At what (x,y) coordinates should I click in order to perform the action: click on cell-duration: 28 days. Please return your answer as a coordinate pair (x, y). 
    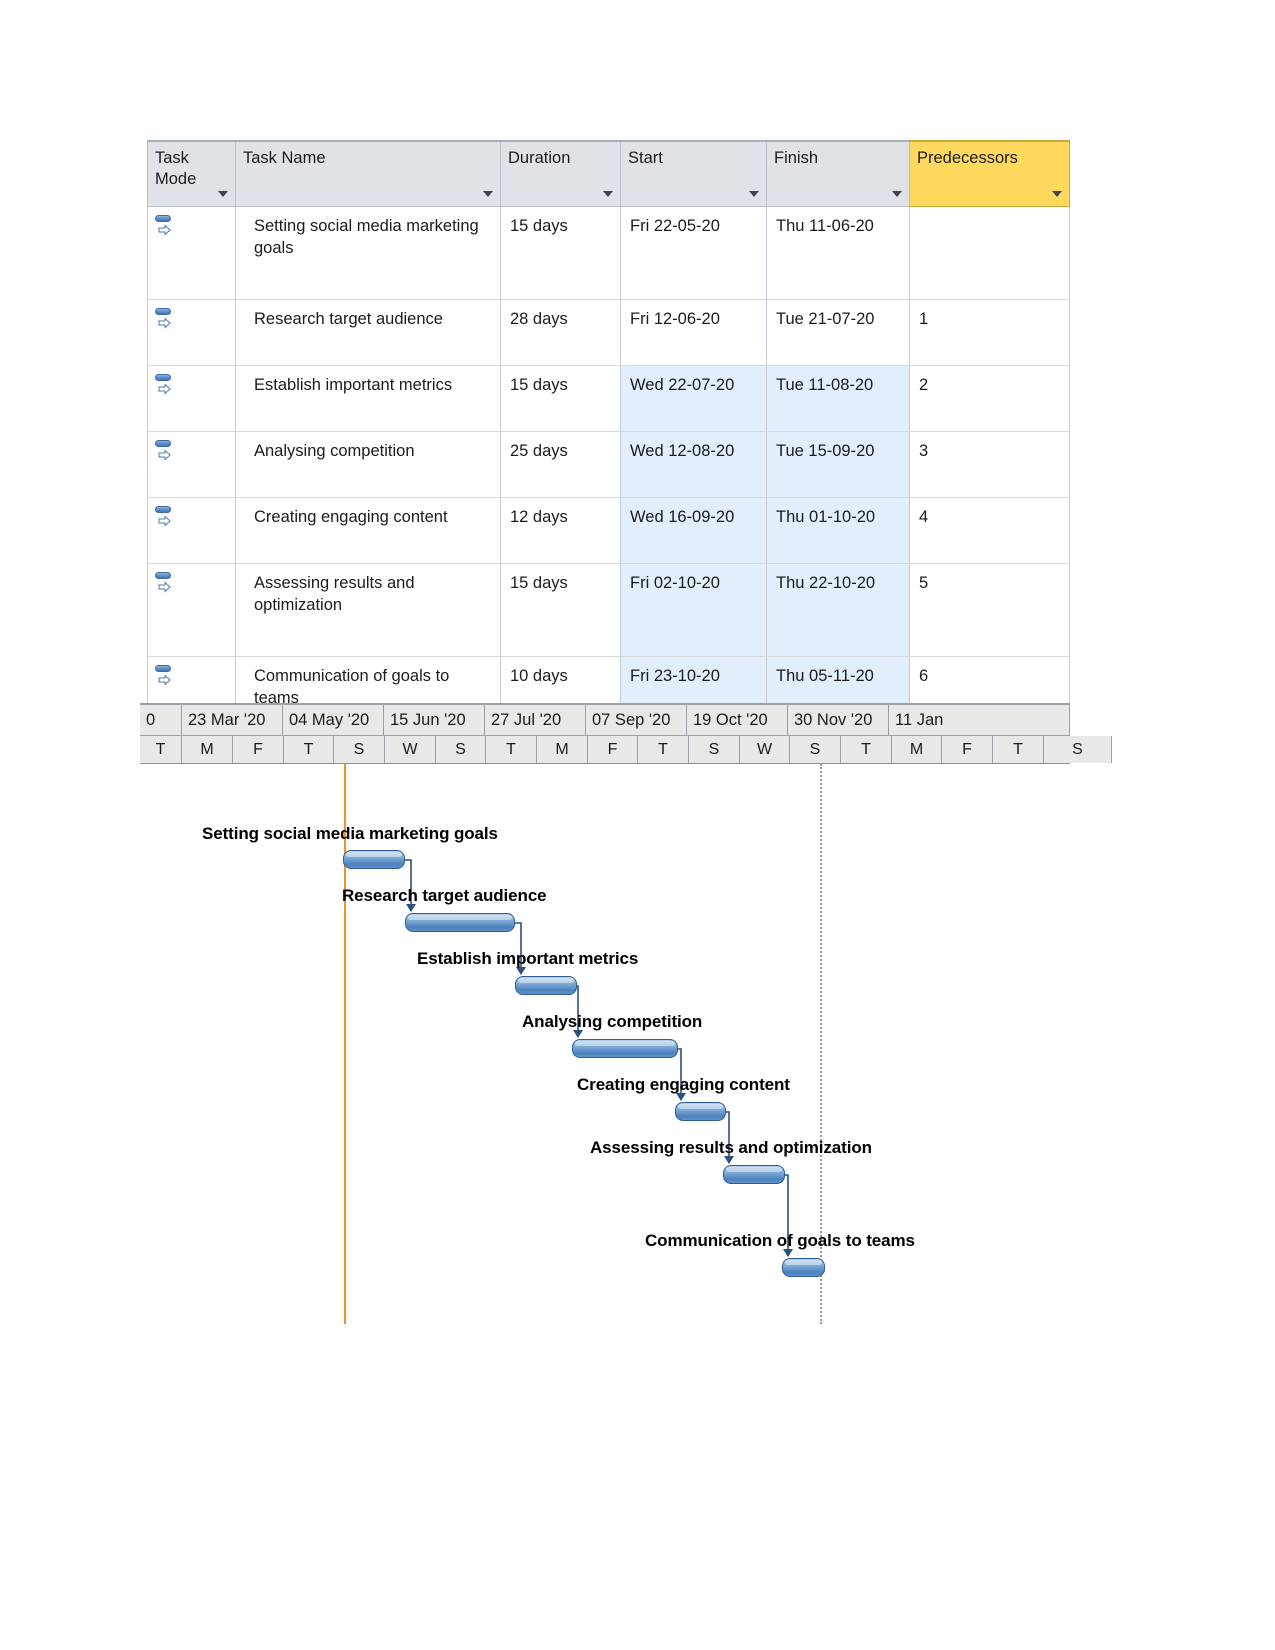
    Looking at the image, I should click on (560, 332).